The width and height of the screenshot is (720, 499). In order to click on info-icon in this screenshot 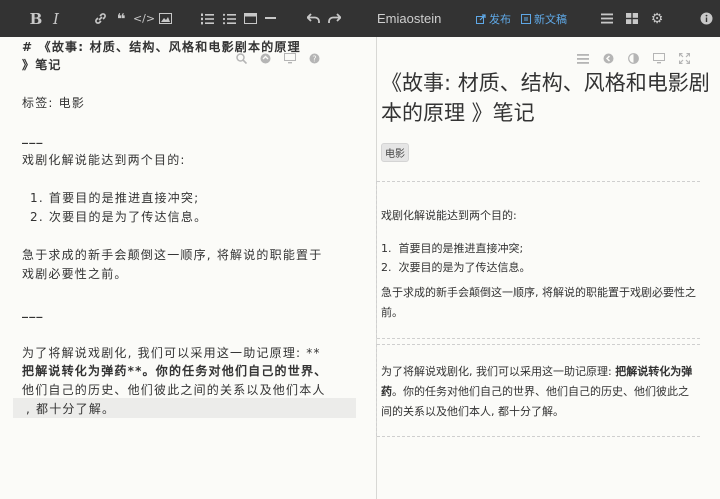, I will do `click(706, 18)`.